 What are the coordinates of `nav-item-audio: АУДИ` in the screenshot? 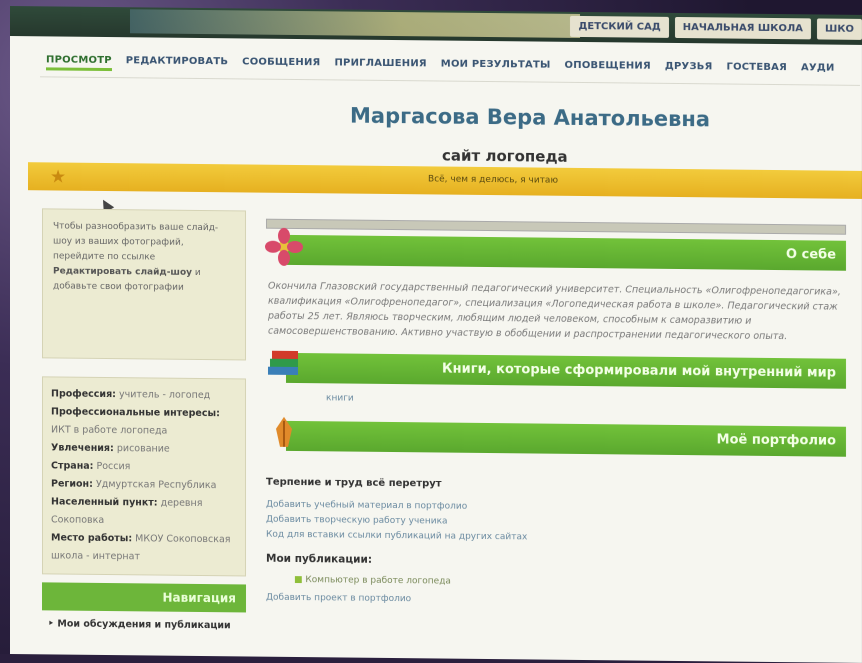 It's located at (818, 70).